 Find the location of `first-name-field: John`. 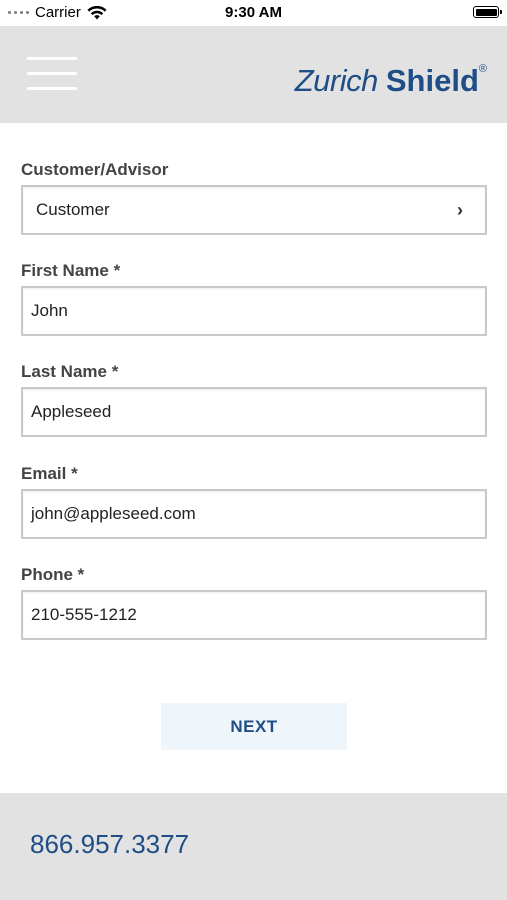

first-name-field: John is located at coordinates (254, 311).